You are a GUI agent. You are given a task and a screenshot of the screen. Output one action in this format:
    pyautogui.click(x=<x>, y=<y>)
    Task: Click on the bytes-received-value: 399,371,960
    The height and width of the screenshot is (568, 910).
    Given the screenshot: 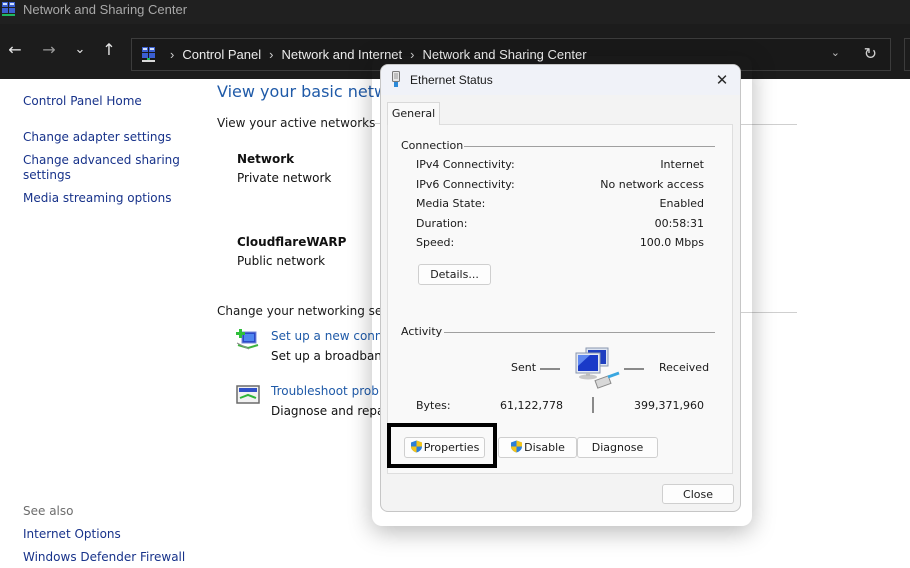 What is the action you would take?
    pyautogui.click(x=669, y=405)
    